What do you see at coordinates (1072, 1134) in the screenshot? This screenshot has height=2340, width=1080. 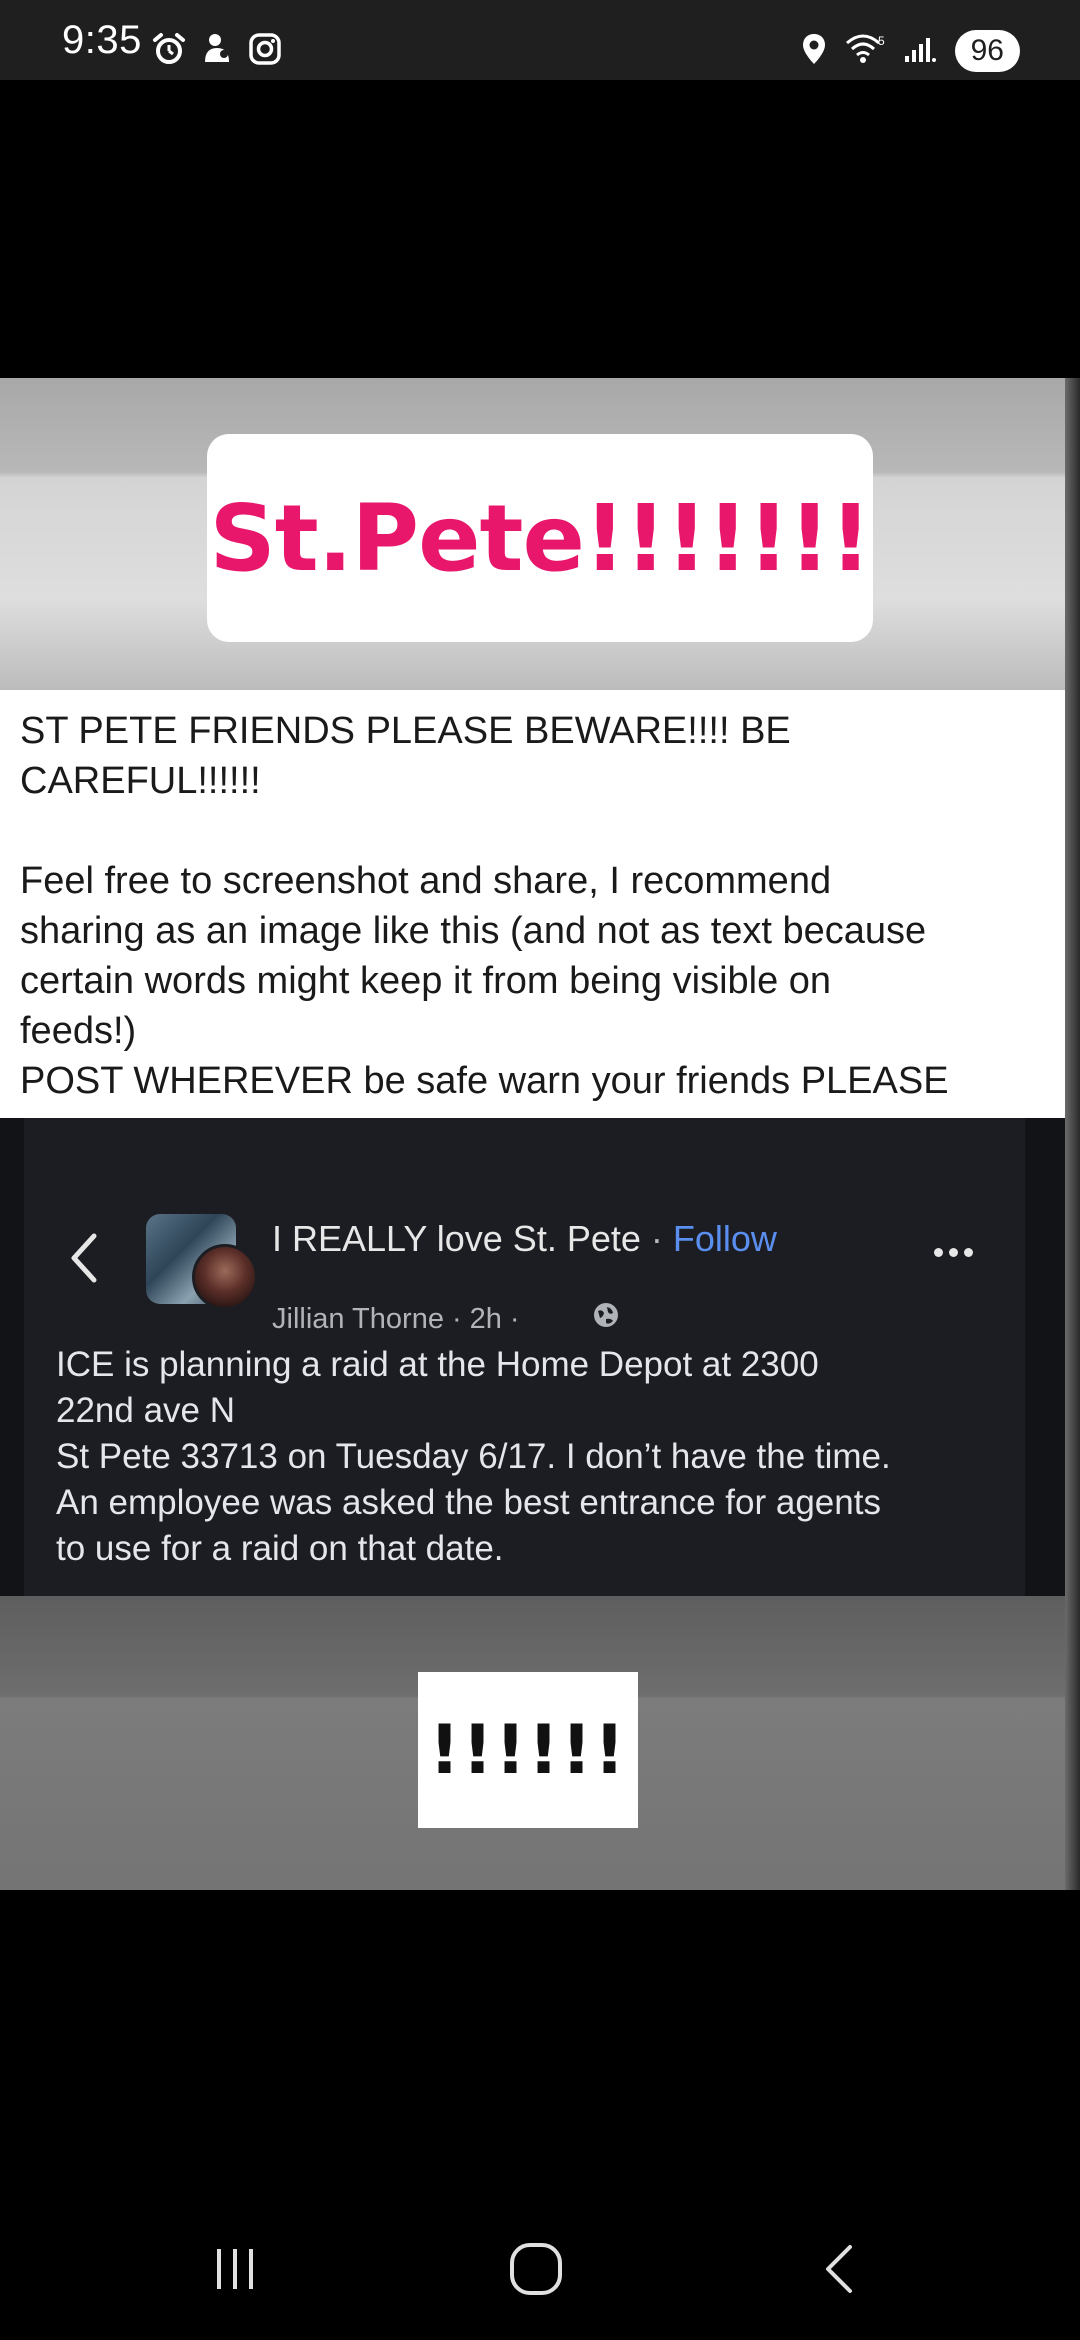 I see `image-right-edge` at bounding box center [1072, 1134].